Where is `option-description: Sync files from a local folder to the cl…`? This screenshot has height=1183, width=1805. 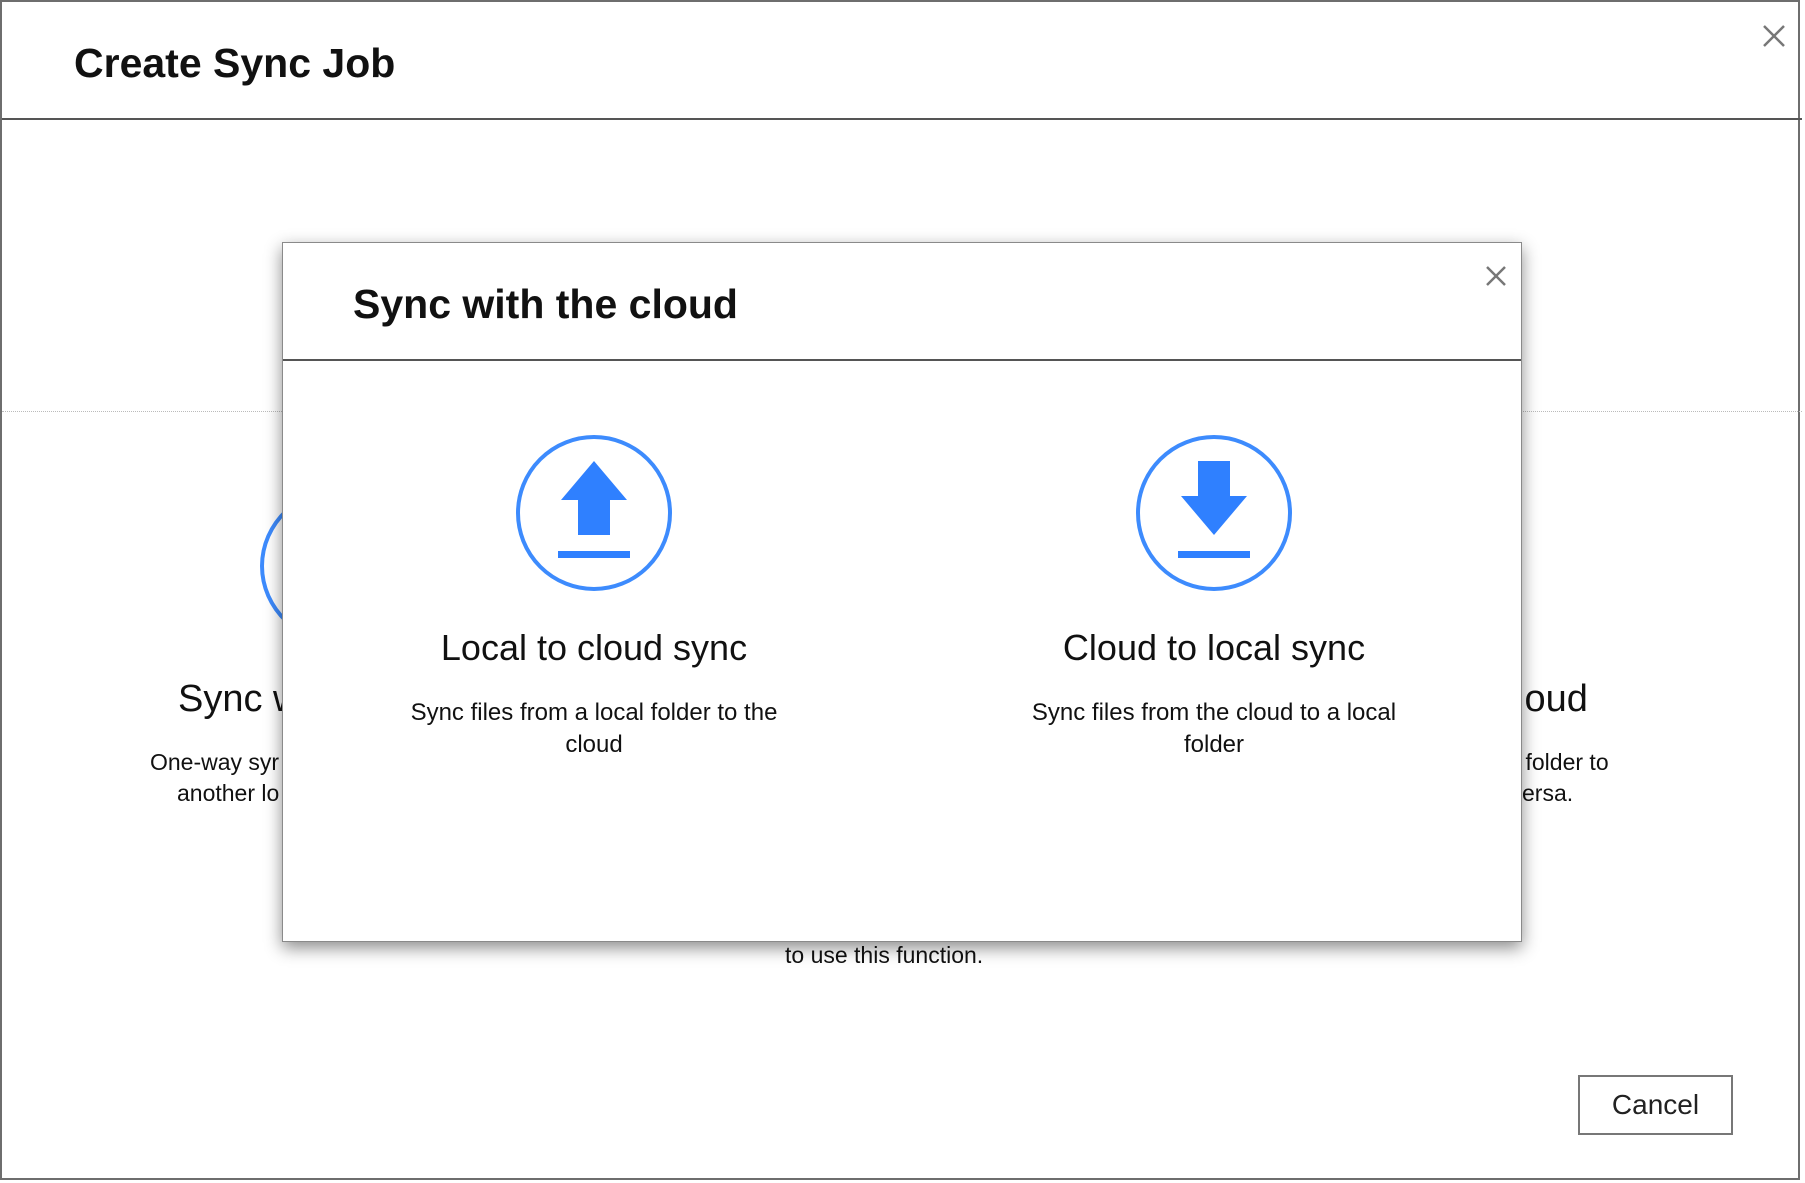 option-description: Sync files from a local folder to the cl… is located at coordinates (594, 728).